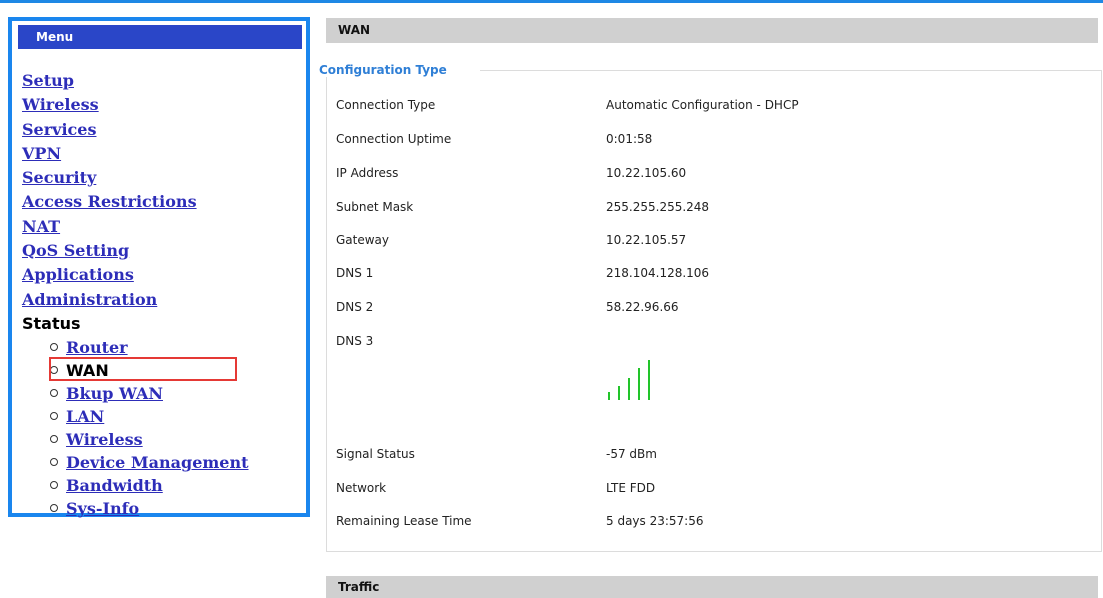  Describe the element at coordinates (712, 30) in the screenshot. I see `wan-section-title: WAN` at that location.